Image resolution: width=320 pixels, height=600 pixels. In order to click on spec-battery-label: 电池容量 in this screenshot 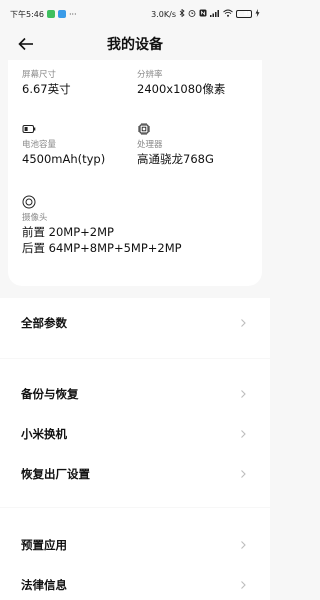, I will do `click(39, 145)`.